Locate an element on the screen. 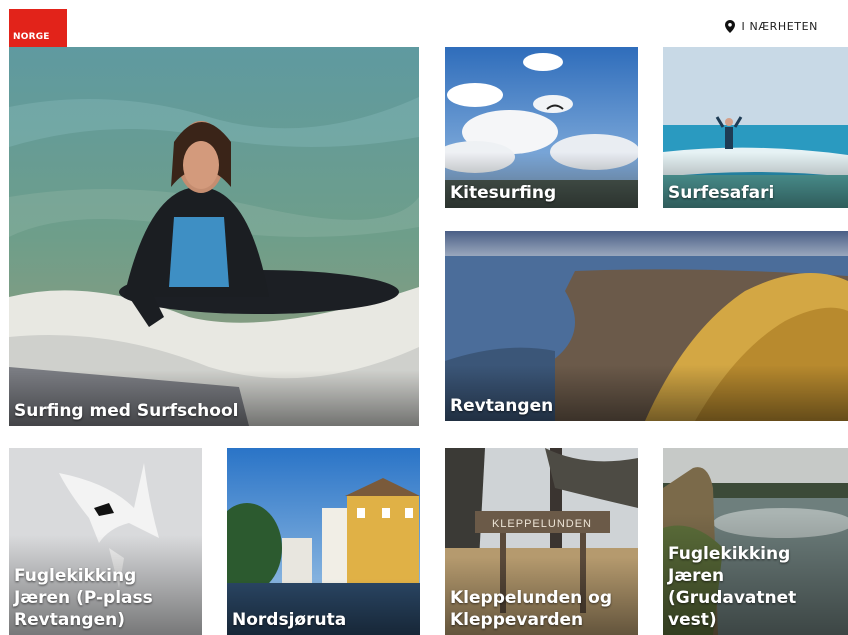 Image resolution: width=848 pixels, height=635 pixels. norge-logo: NORGE is located at coordinates (38, 28).